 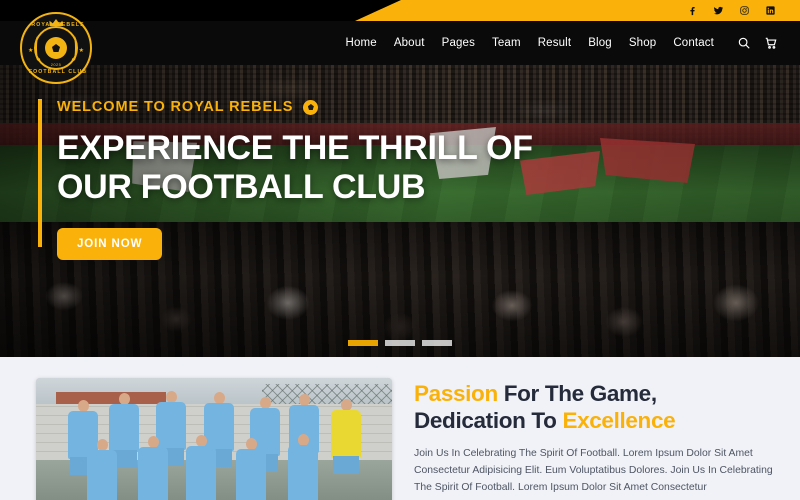 What do you see at coordinates (600, 43) in the screenshot?
I see `nav-item-blog: Blog` at bounding box center [600, 43].